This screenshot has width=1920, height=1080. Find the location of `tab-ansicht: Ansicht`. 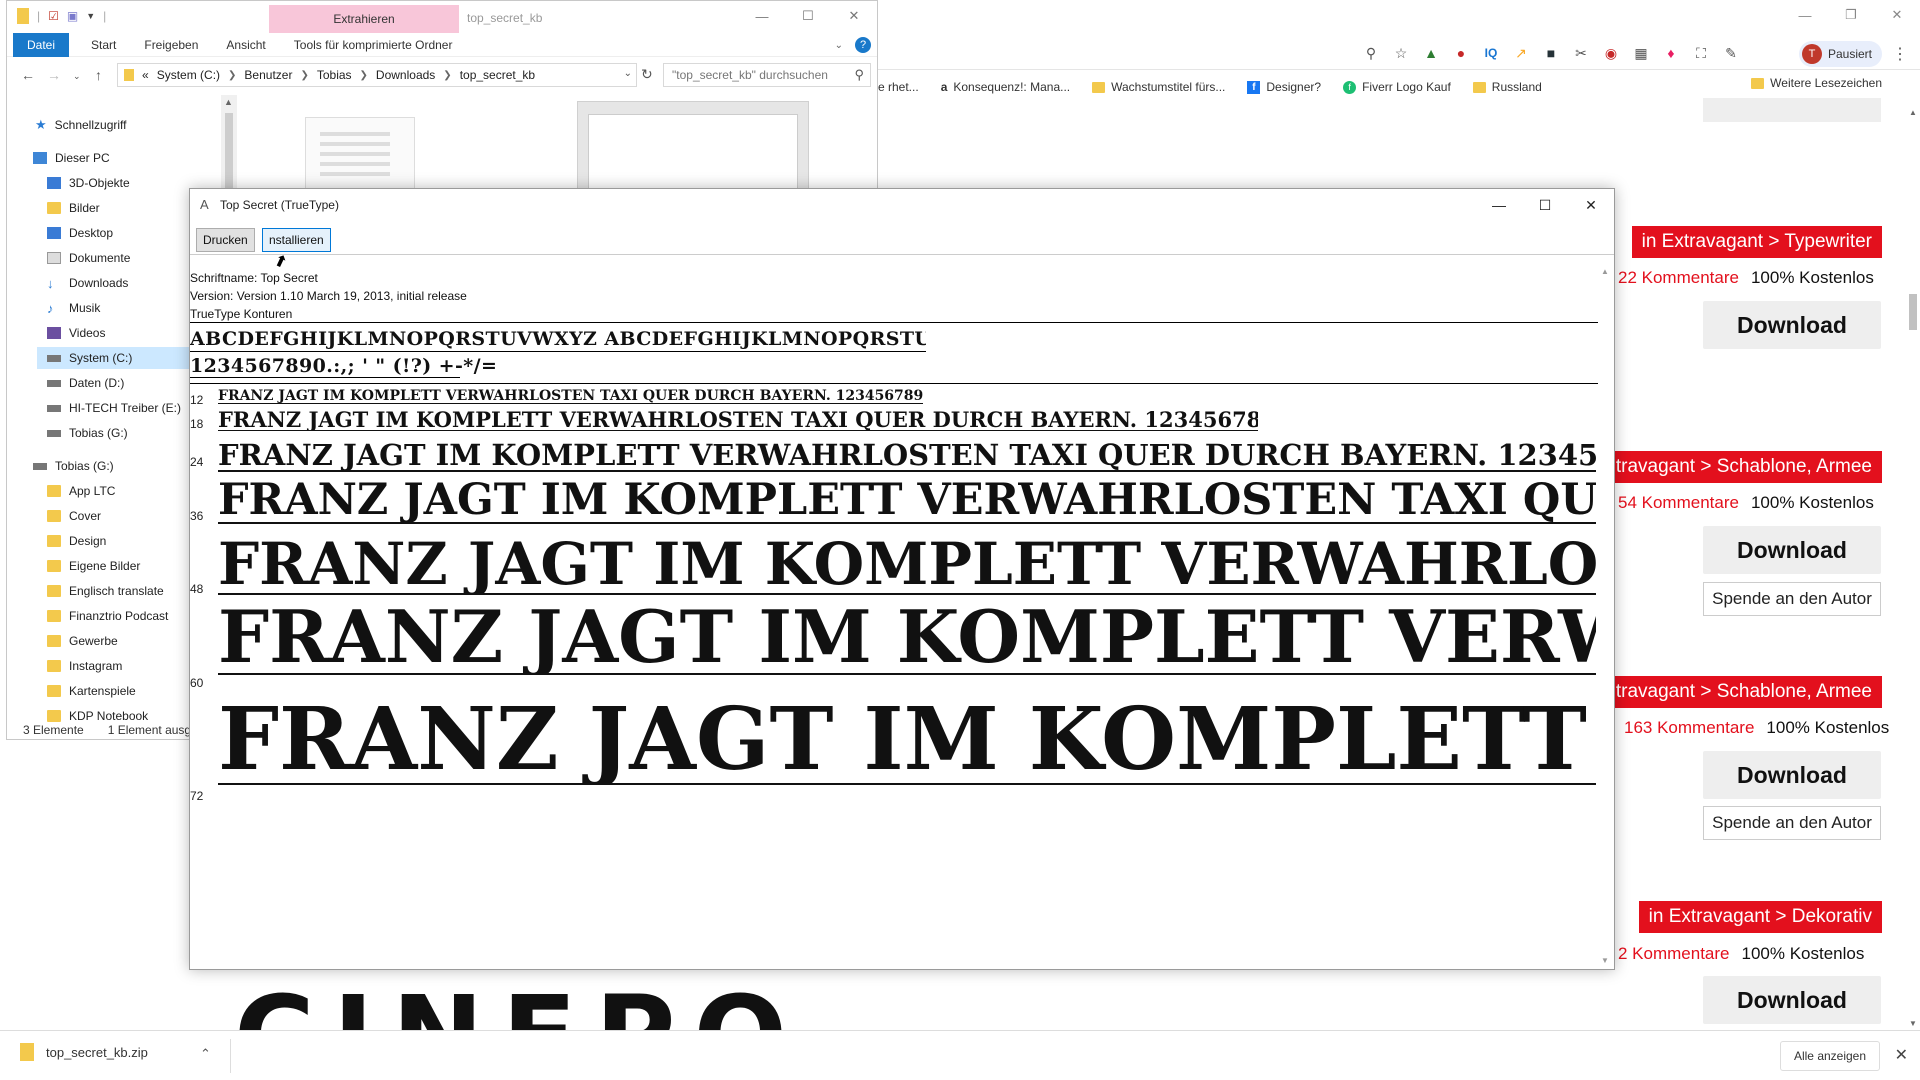

tab-ansicht: Ansicht is located at coordinates (245, 45).